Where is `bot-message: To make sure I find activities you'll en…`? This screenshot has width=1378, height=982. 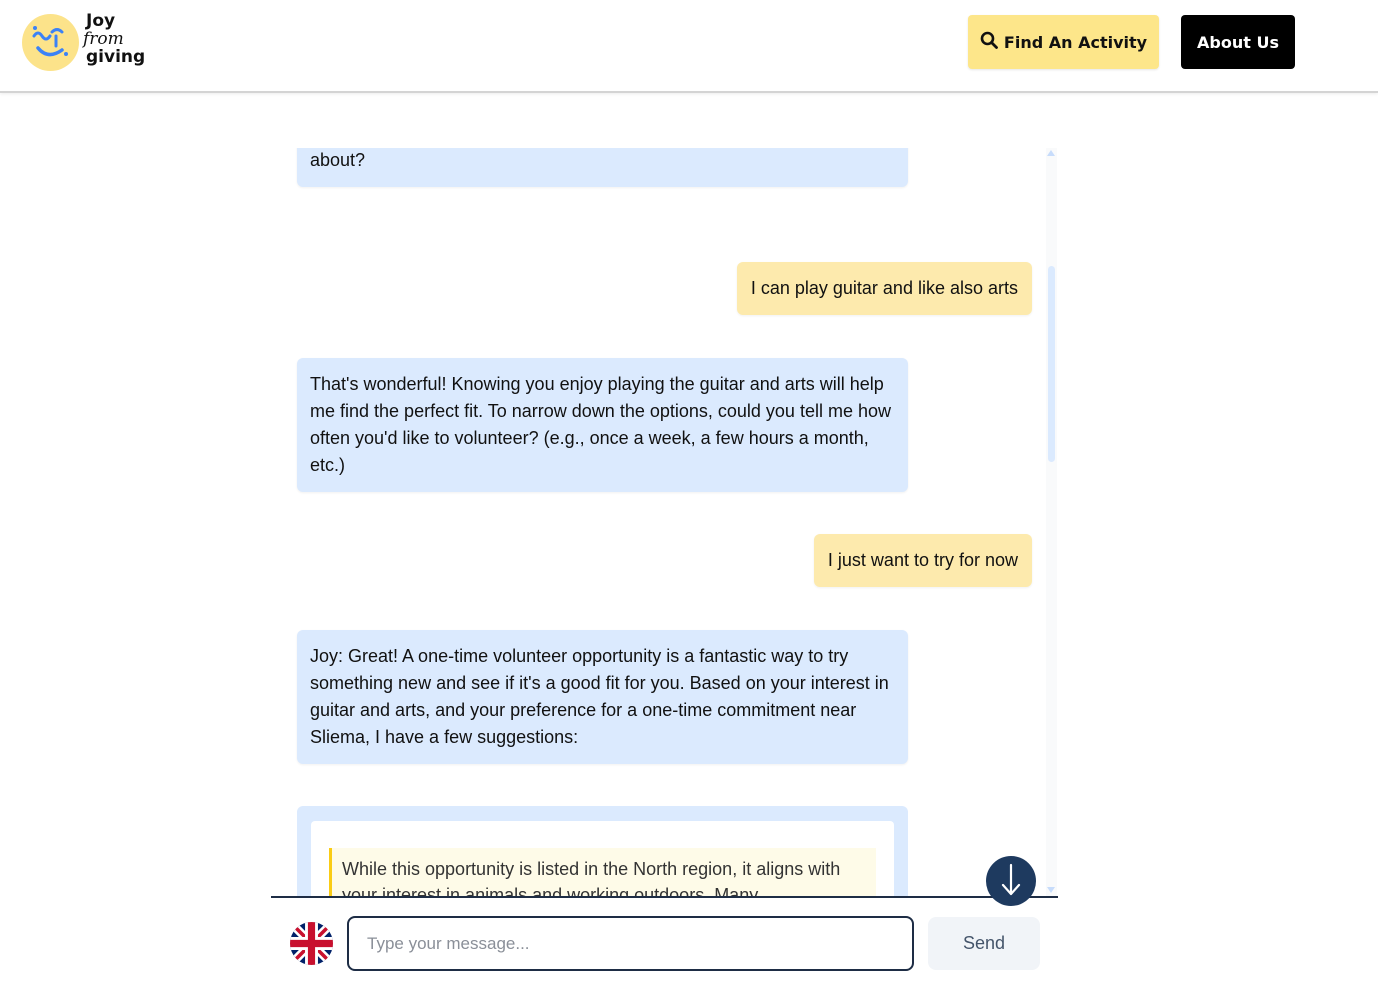
bot-message: To make sure I find activities you'll en… is located at coordinates (602, 167).